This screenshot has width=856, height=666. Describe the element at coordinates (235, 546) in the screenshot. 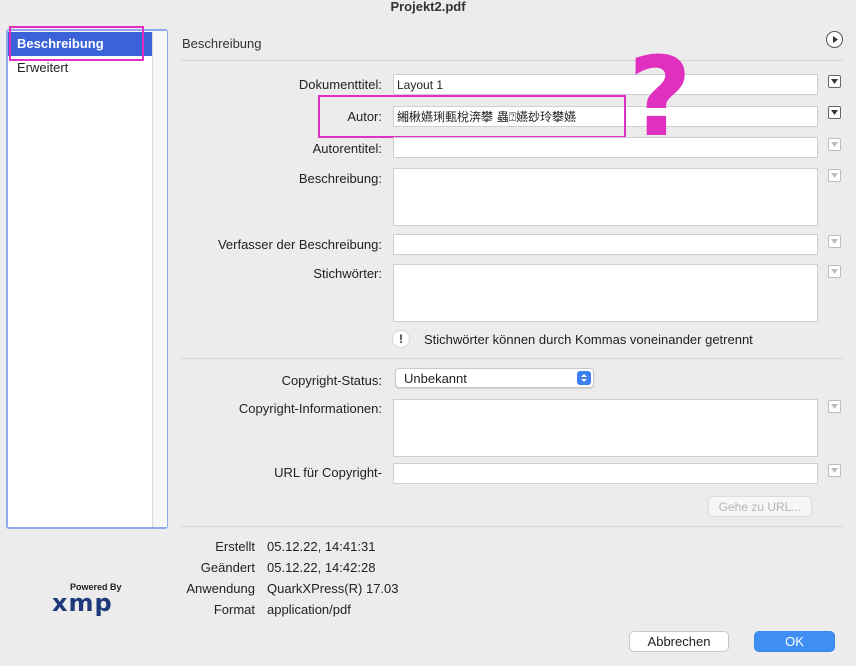

I see `info-created-label: Erstellt` at that location.